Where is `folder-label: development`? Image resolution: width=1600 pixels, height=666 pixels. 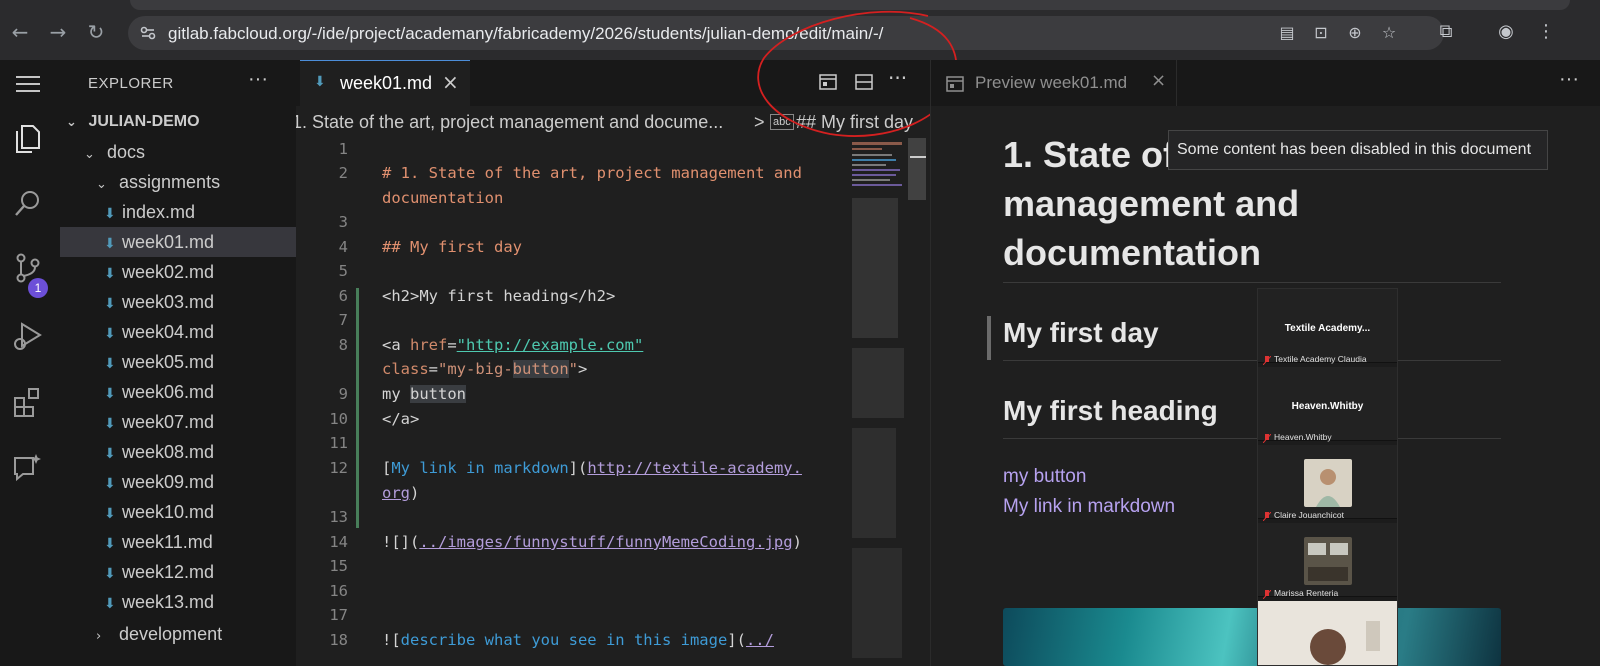
folder-label: development is located at coordinates (171, 634).